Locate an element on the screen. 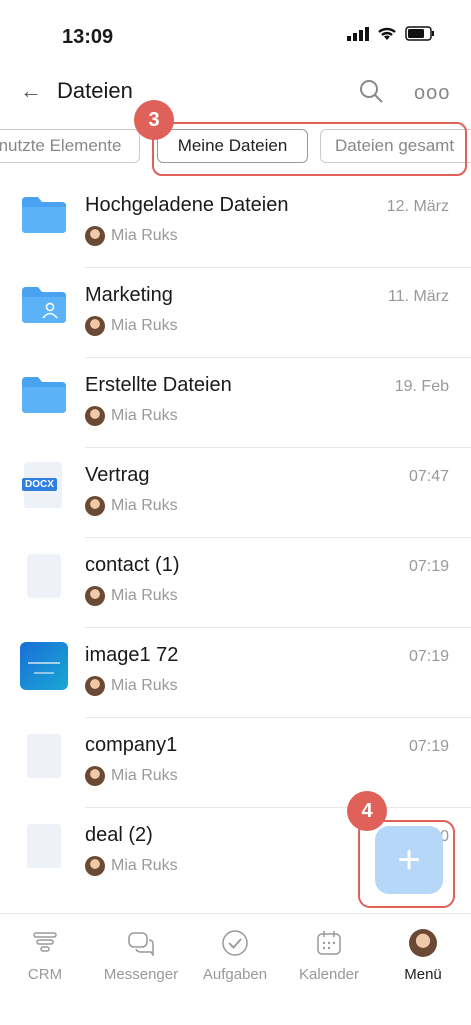 This screenshot has width=471, height=1025. nav-item-menu: Menü is located at coordinates (423, 955).